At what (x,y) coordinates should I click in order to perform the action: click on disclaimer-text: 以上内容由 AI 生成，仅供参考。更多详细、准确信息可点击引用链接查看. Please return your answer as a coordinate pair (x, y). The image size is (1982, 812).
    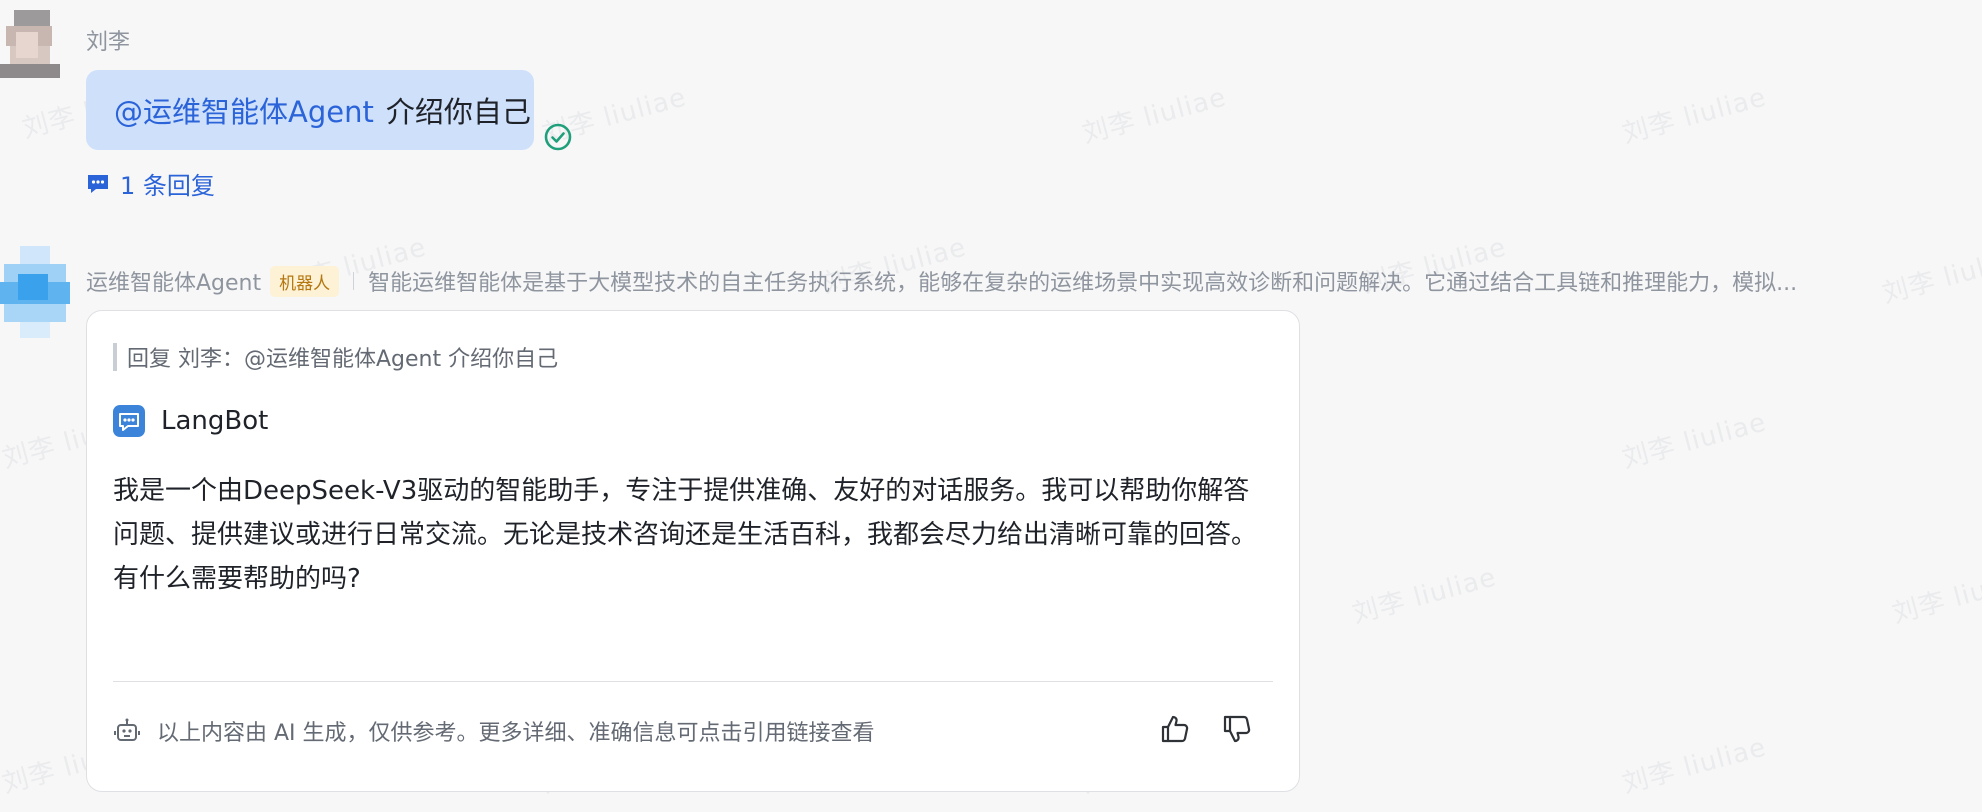
    Looking at the image, I should click on (516, 733).